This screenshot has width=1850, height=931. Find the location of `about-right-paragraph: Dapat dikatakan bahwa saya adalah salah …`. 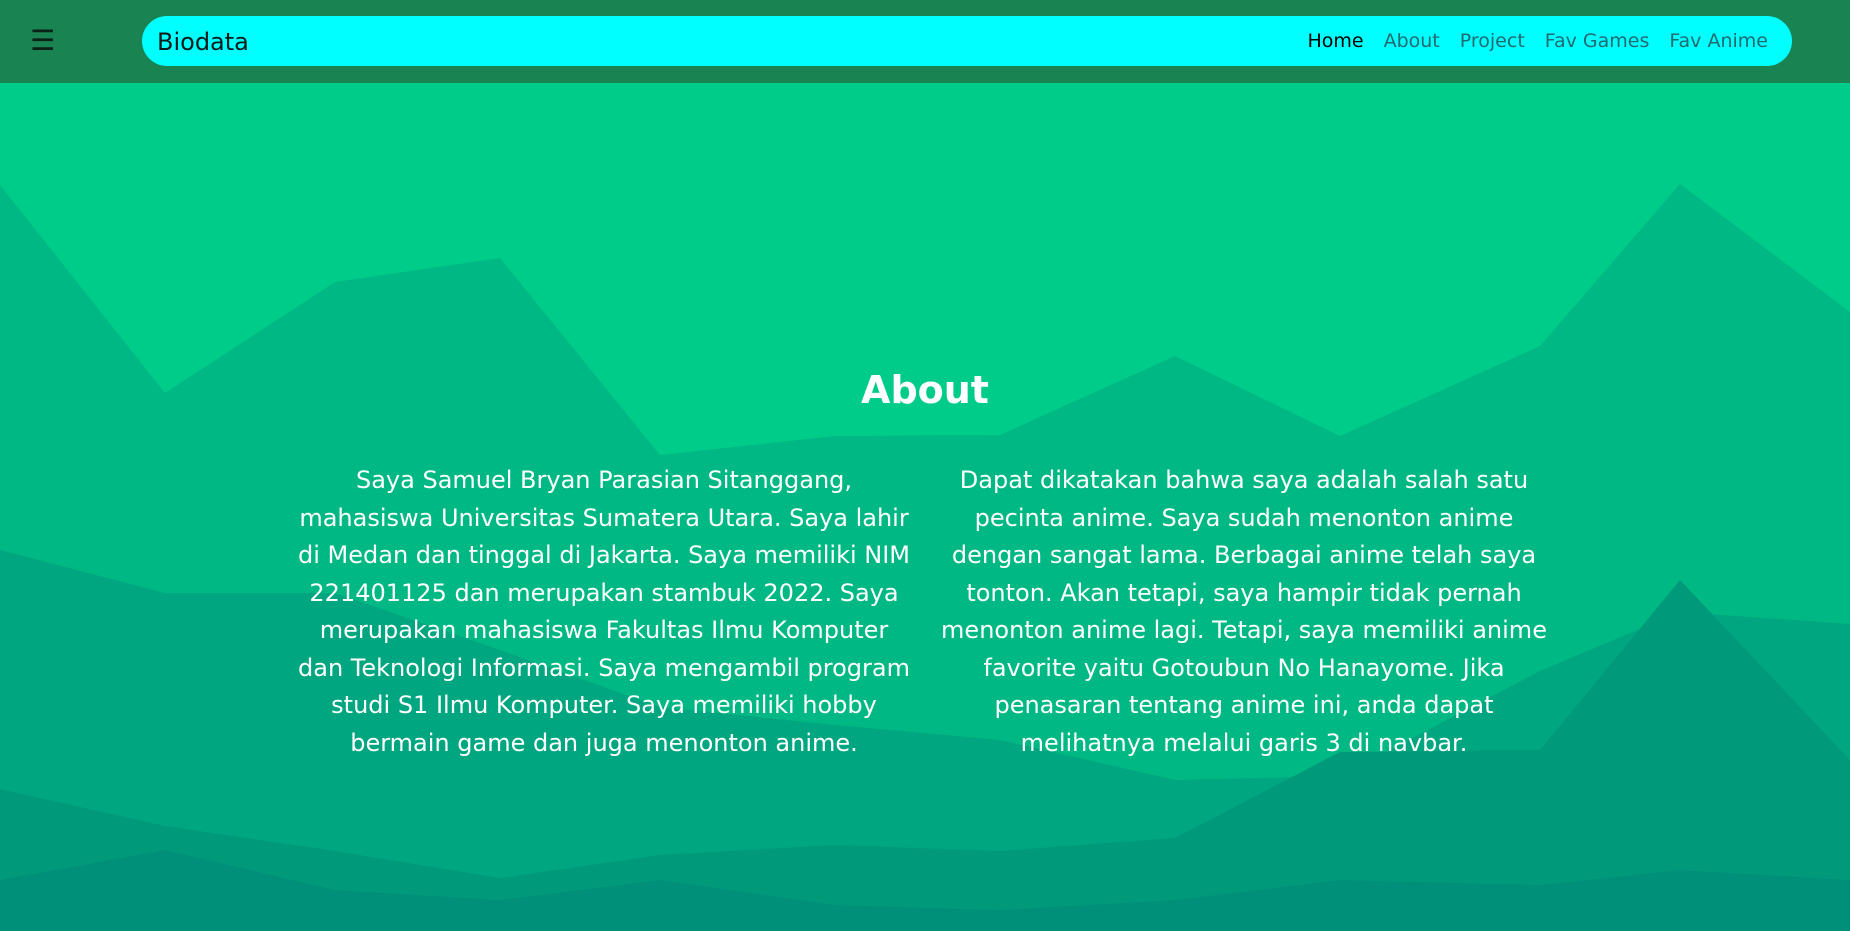

about-right-paragraph: Dapat dikatakan bahwa saya adalah salah … is located at coordinates (1244, 611).